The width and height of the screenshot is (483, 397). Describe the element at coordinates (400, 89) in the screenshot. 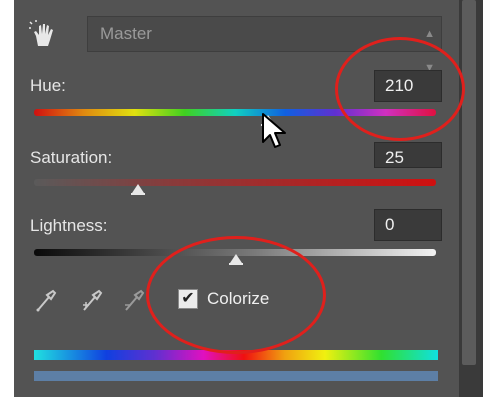

I see `highlight-circle-hue-value` at that location.